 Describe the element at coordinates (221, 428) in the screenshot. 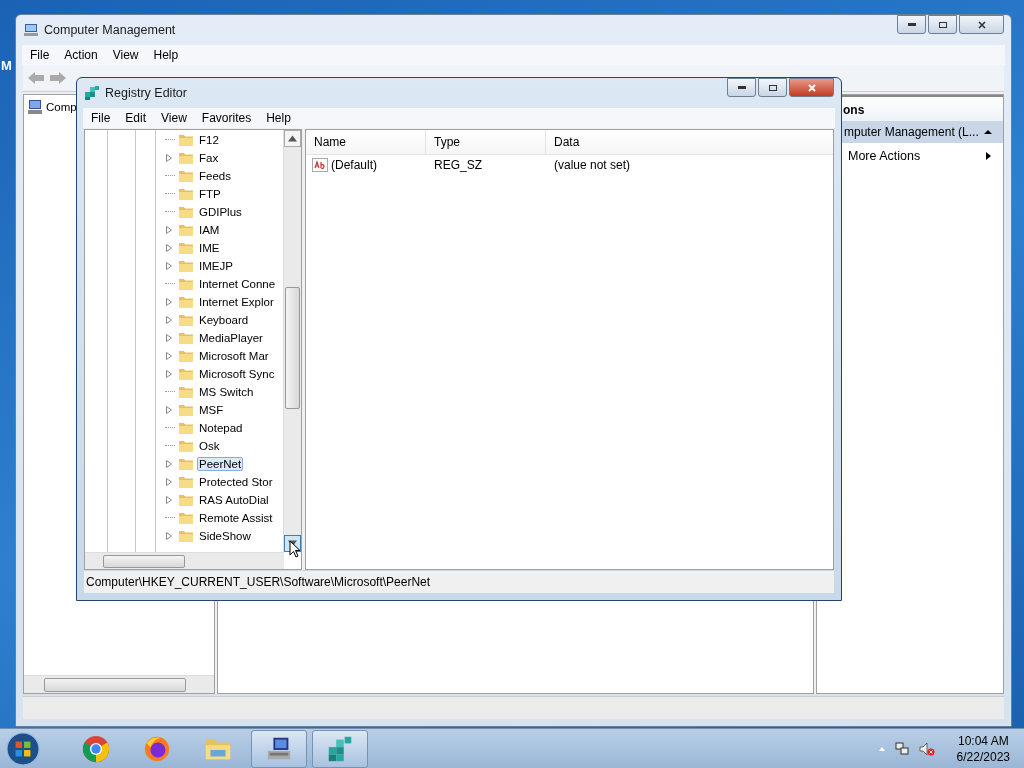

I see `tree-item: Notepad` at that location.